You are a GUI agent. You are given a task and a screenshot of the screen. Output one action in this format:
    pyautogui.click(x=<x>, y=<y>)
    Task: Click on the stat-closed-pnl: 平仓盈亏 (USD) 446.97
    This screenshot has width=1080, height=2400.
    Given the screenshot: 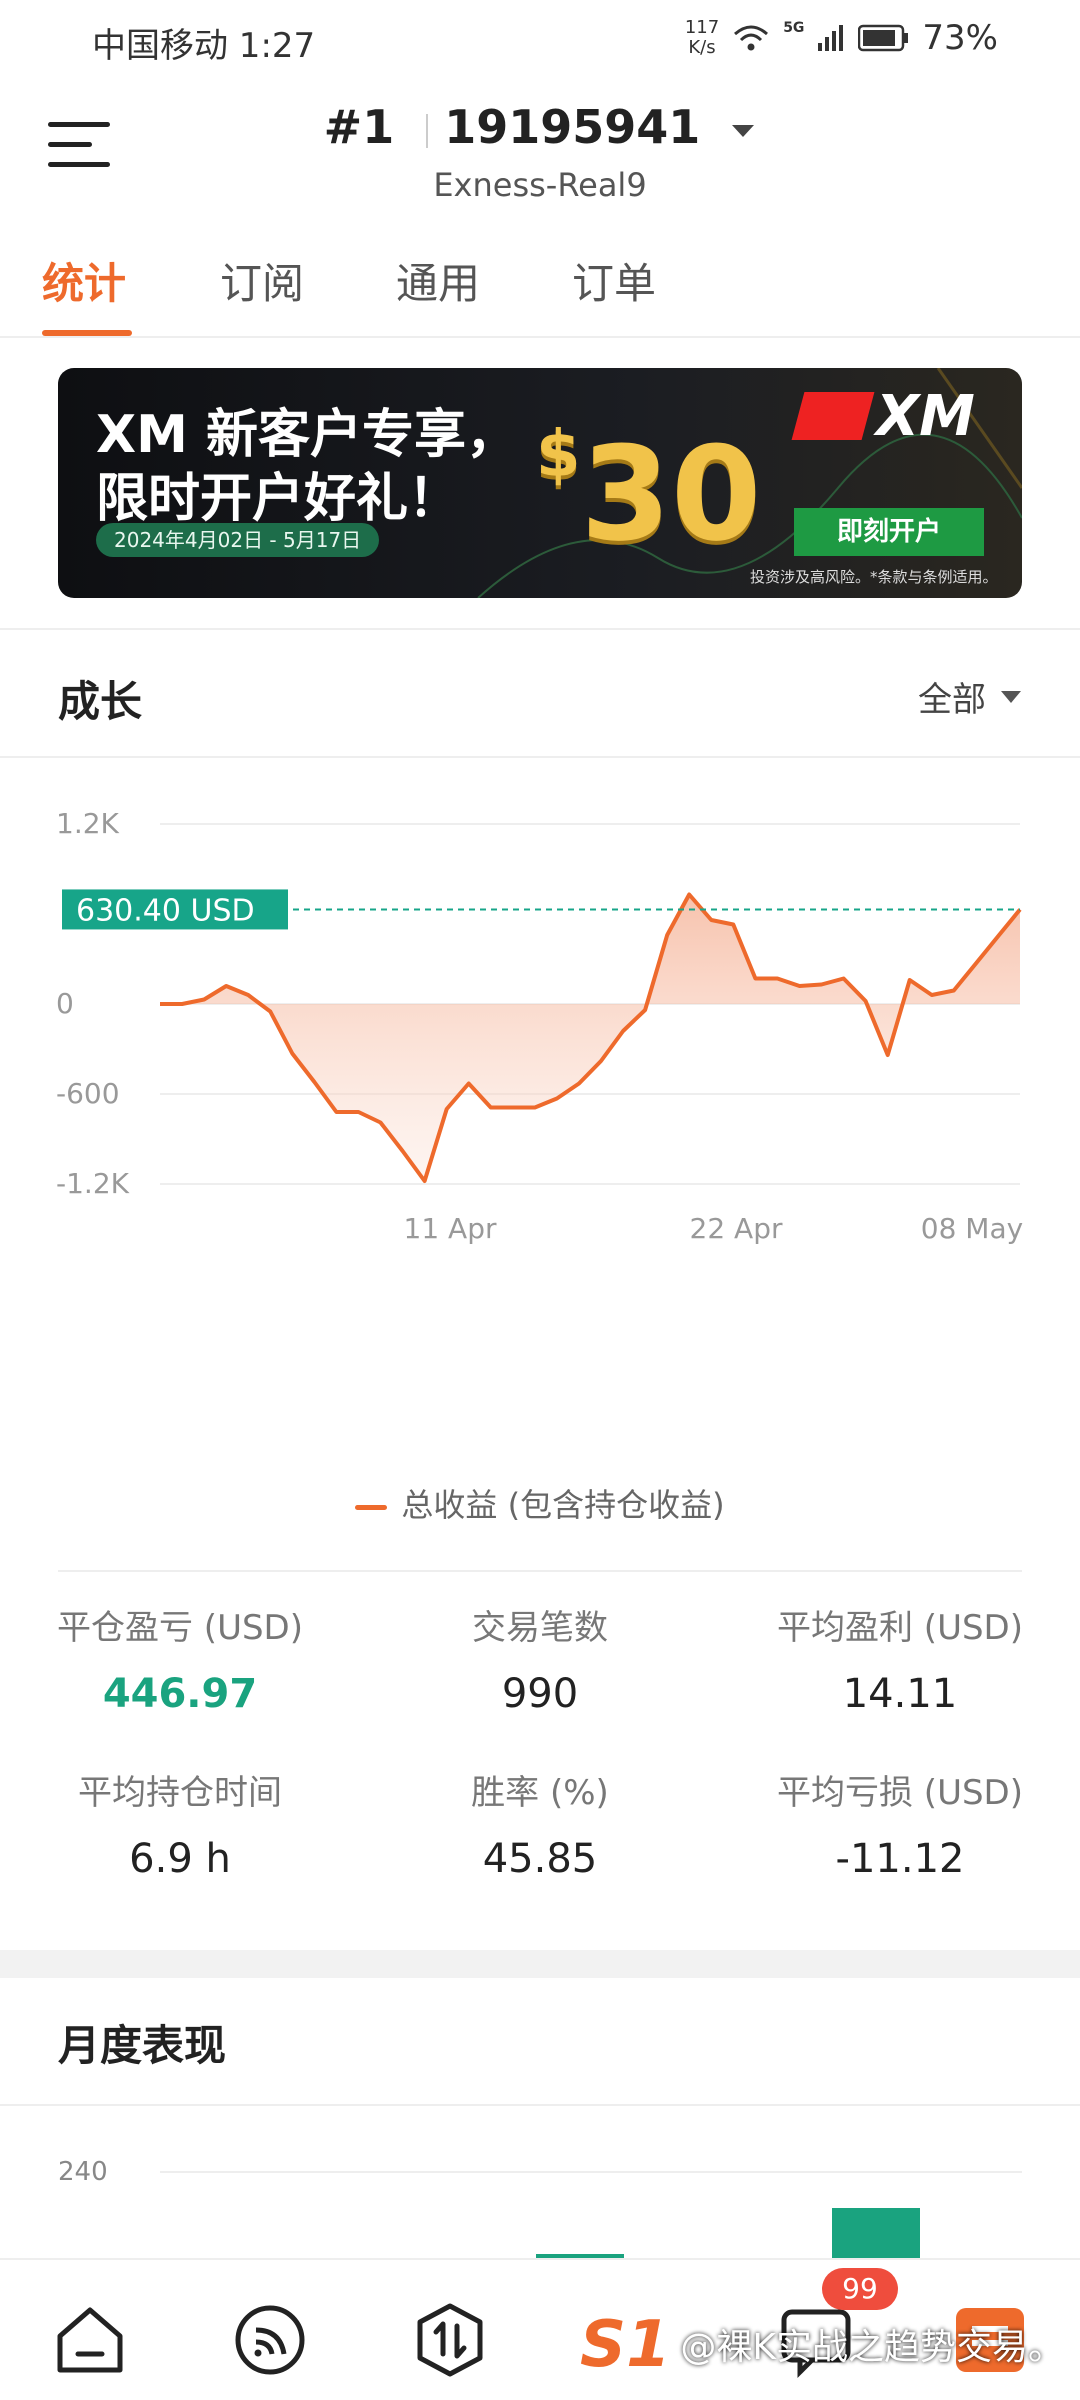 What is the action you would take?
    pyautogui.click(x=180, y=1658)
    